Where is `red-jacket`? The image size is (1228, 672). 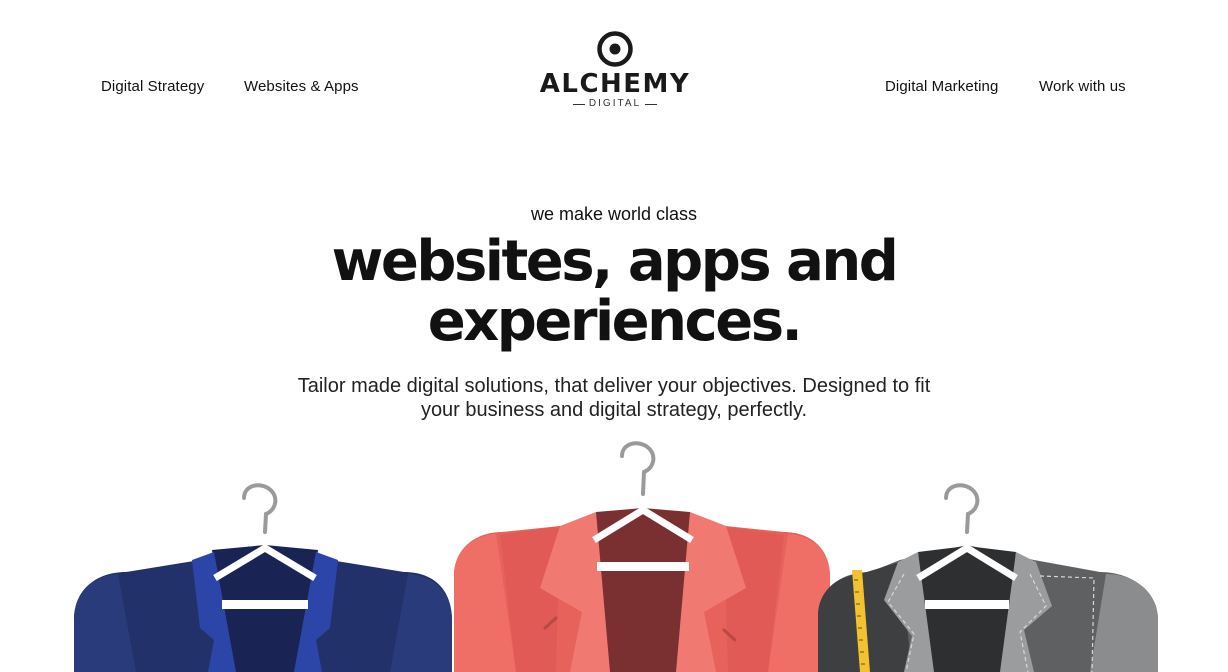
red-jacket is located at coordinates (642, 556).